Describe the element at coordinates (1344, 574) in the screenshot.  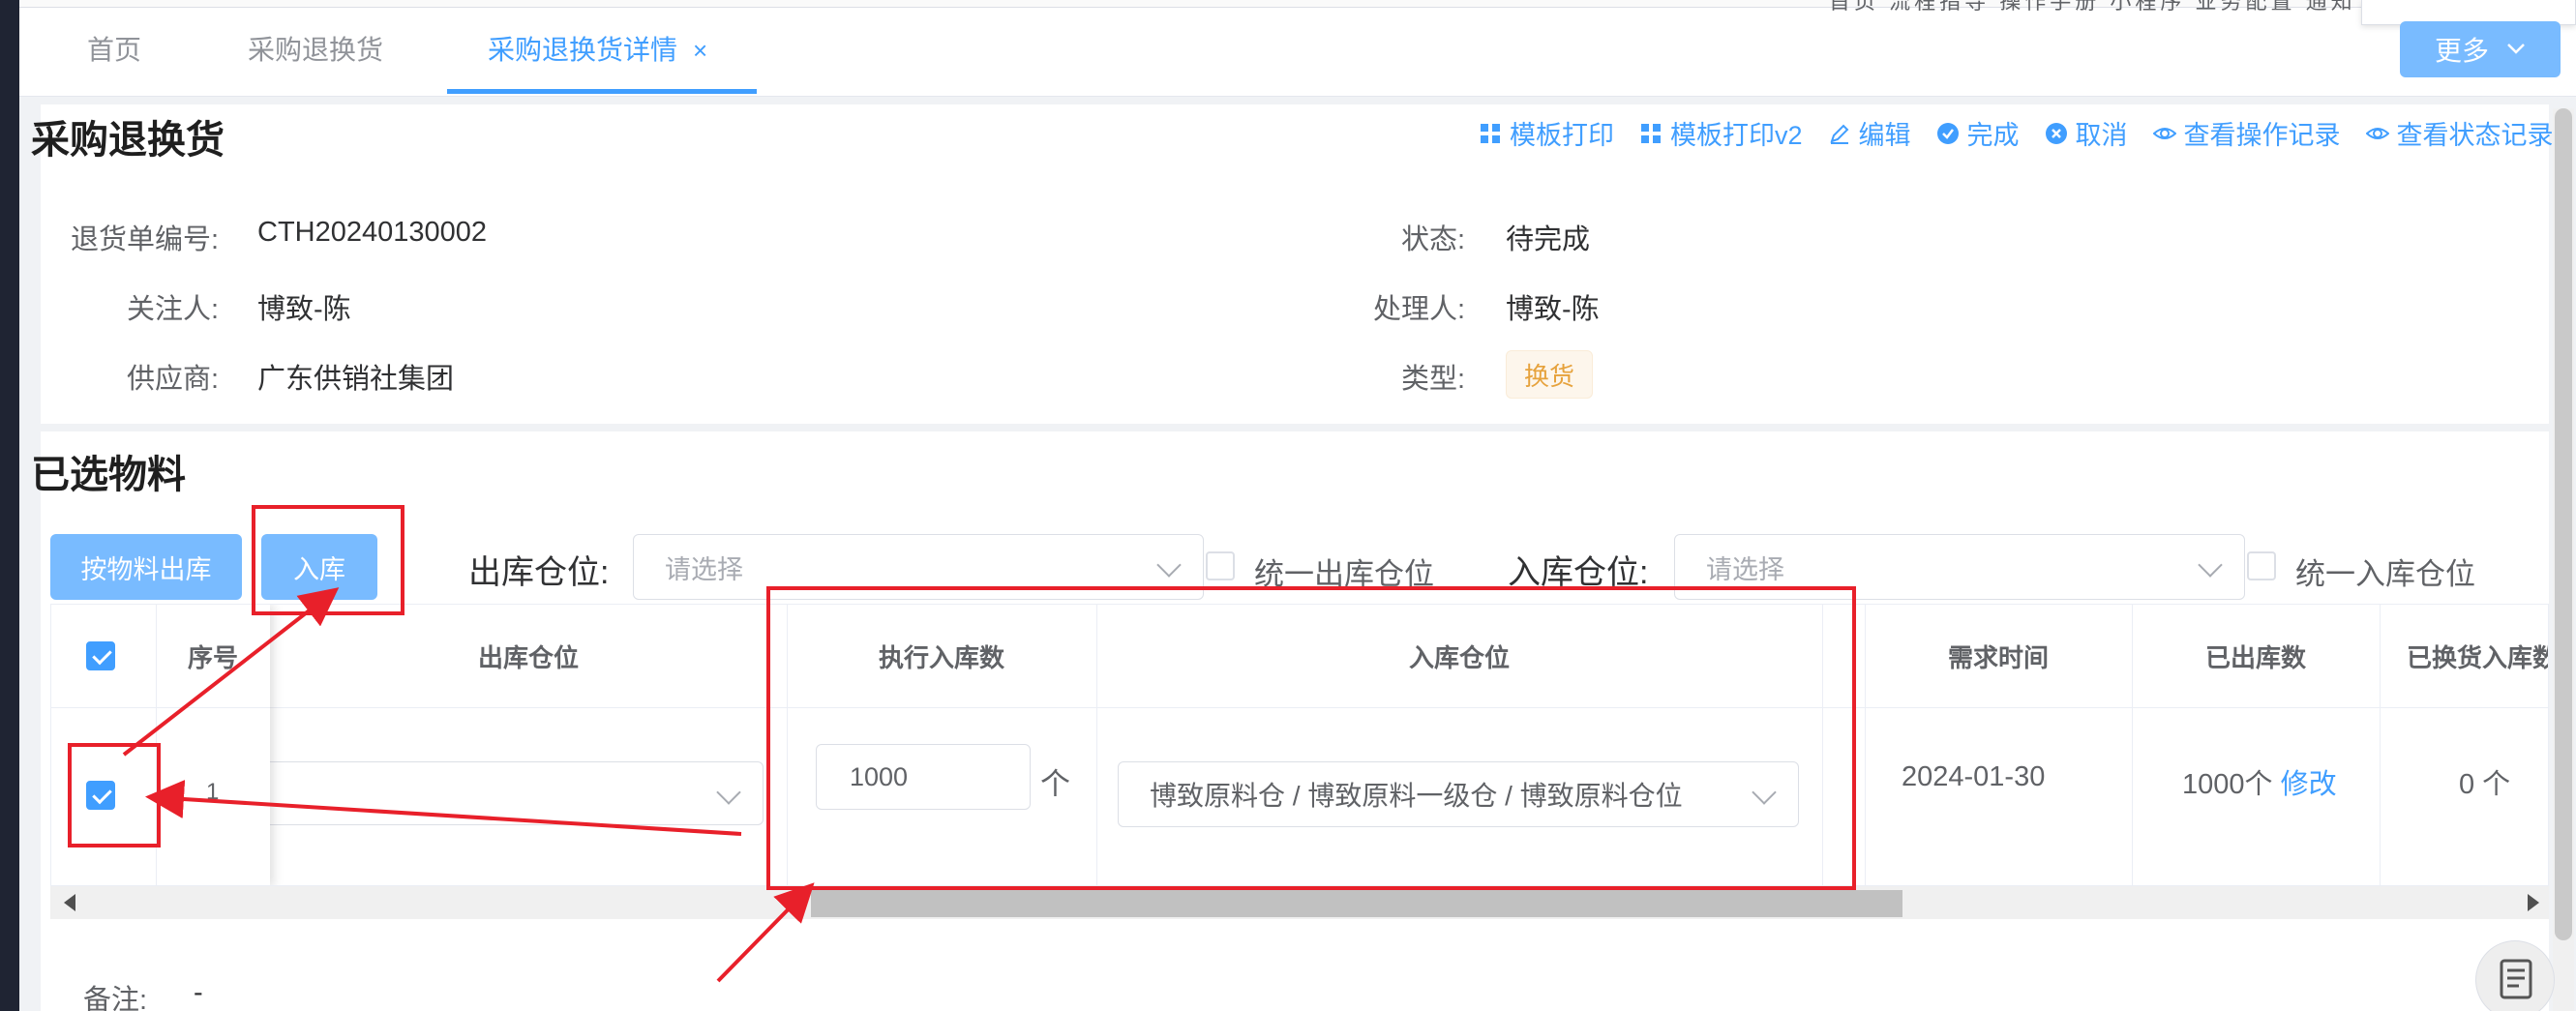
I see `unify-out-label: 统一出库仓位` at that location.